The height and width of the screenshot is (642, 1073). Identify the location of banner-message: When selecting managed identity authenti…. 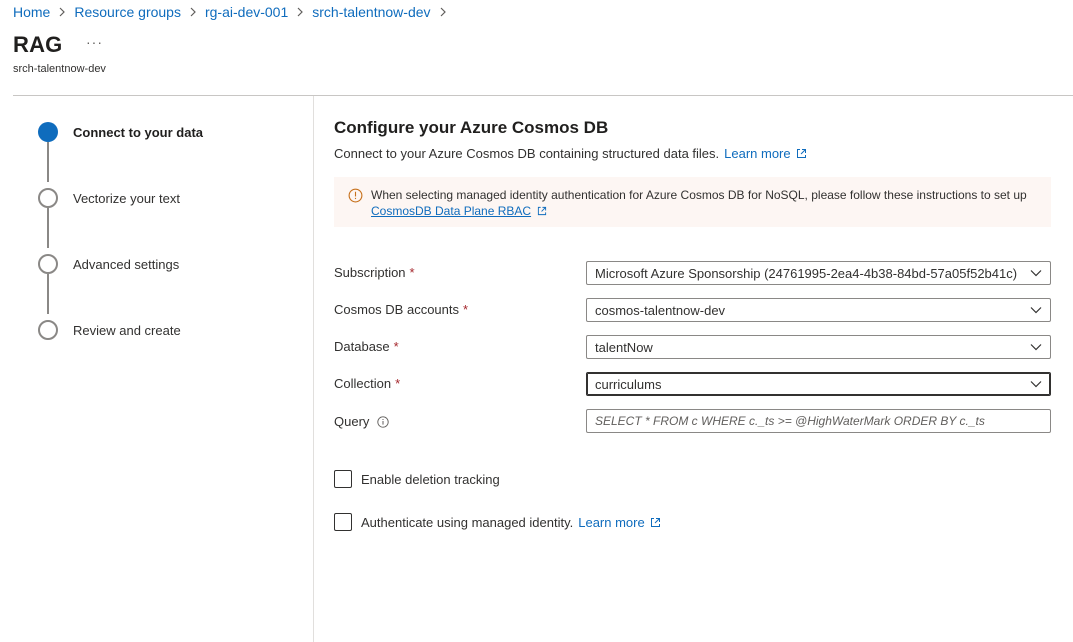
(699, 195).